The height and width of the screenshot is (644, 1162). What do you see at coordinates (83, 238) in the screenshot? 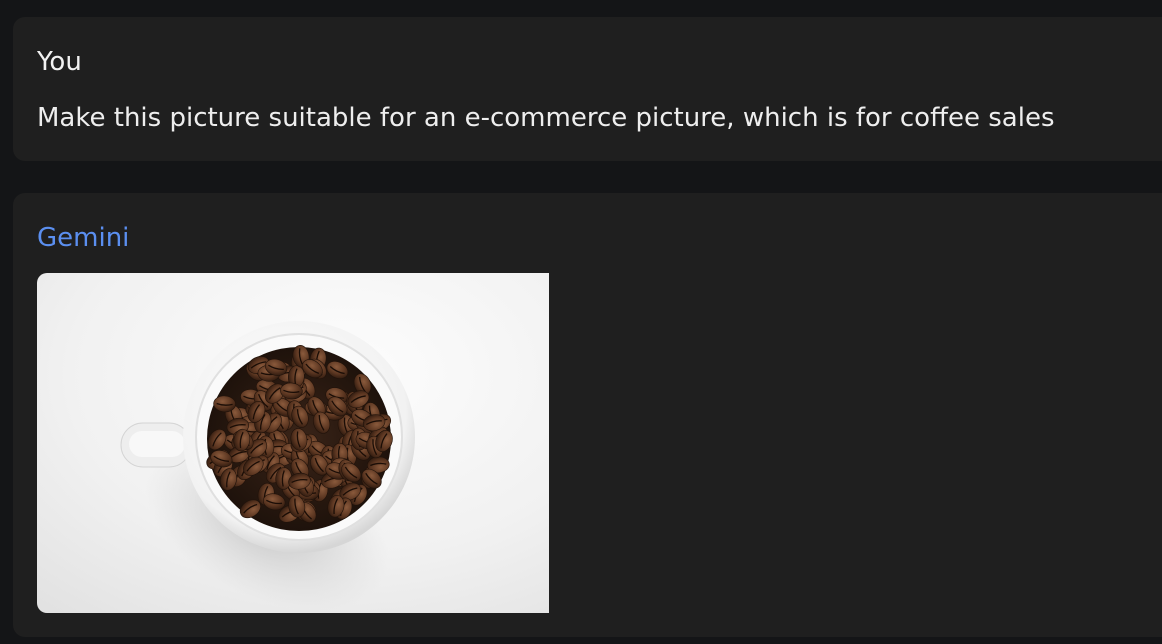
I see `model-author-label: Gemini` at bounding box center [83, 238].